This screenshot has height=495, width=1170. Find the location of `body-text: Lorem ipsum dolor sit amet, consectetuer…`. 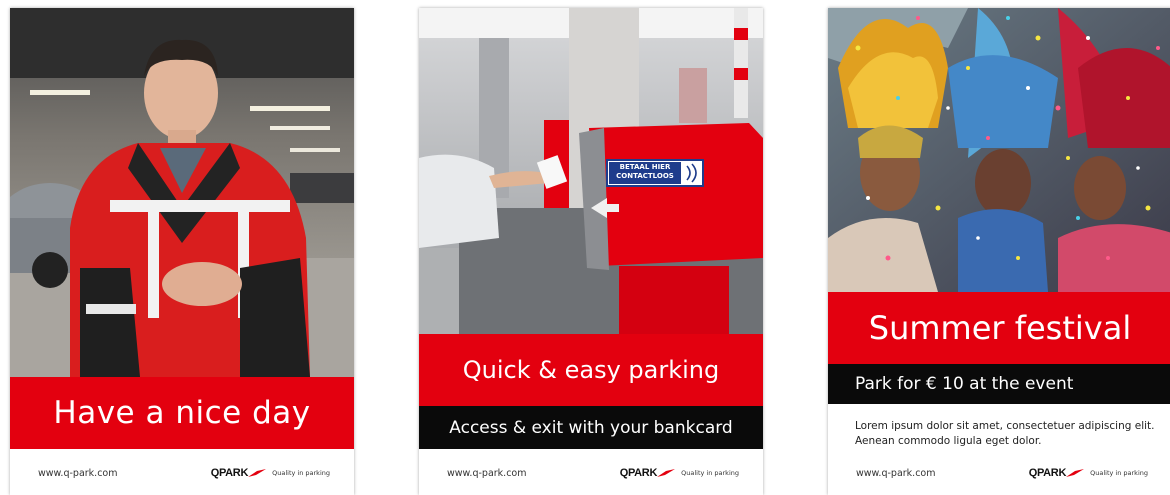

body-text: Lorem ipsum dolor sit amet, consectetuer… is located at coordinates (1005, 433).